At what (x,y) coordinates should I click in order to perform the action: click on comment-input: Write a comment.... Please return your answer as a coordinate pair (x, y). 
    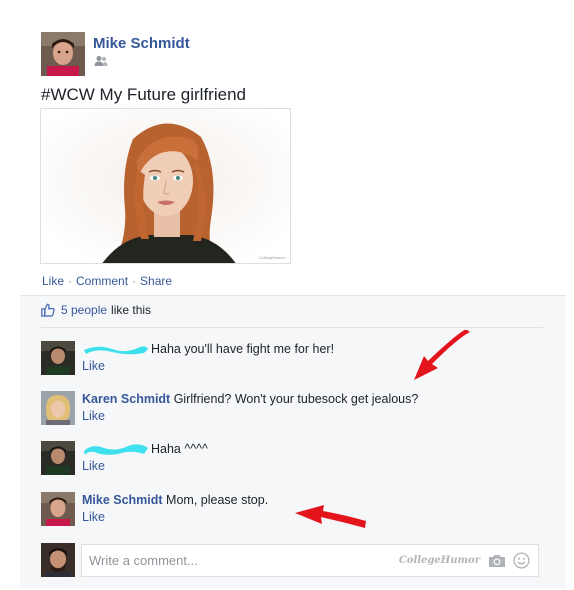
    Looking at the image, I should click on (143, 560).